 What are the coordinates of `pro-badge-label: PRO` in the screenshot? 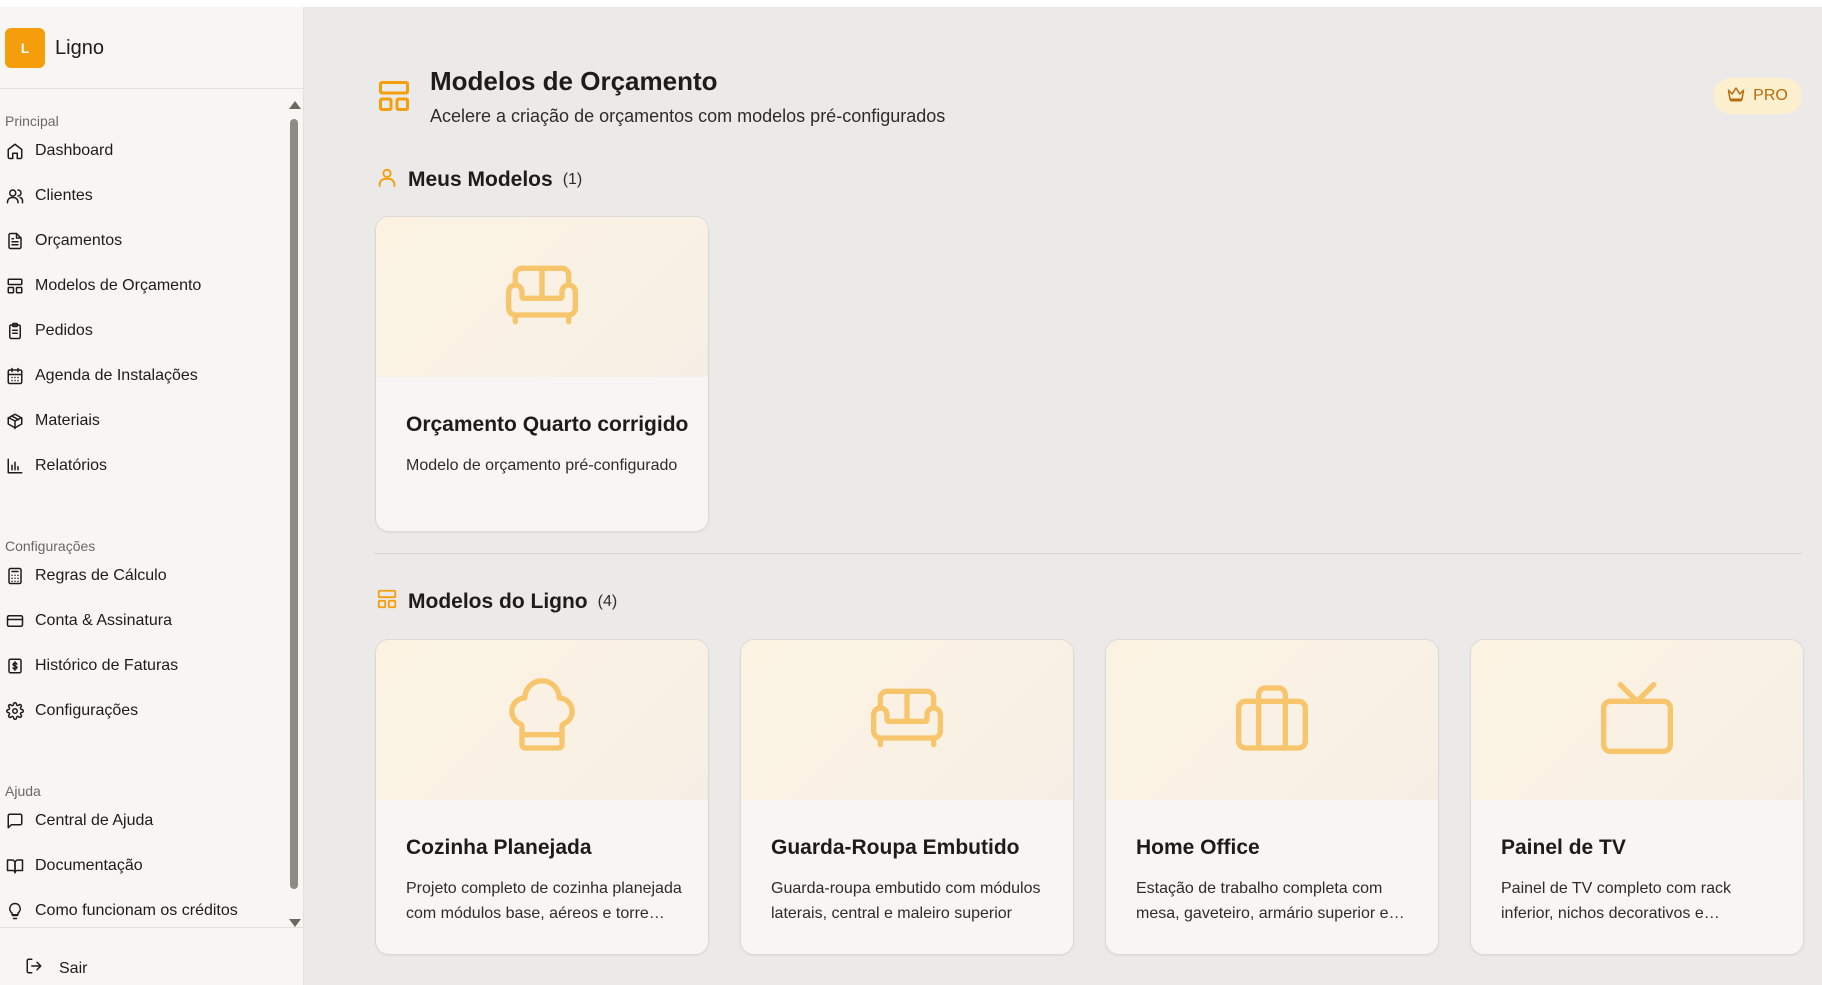 It's located at (1770, 95).